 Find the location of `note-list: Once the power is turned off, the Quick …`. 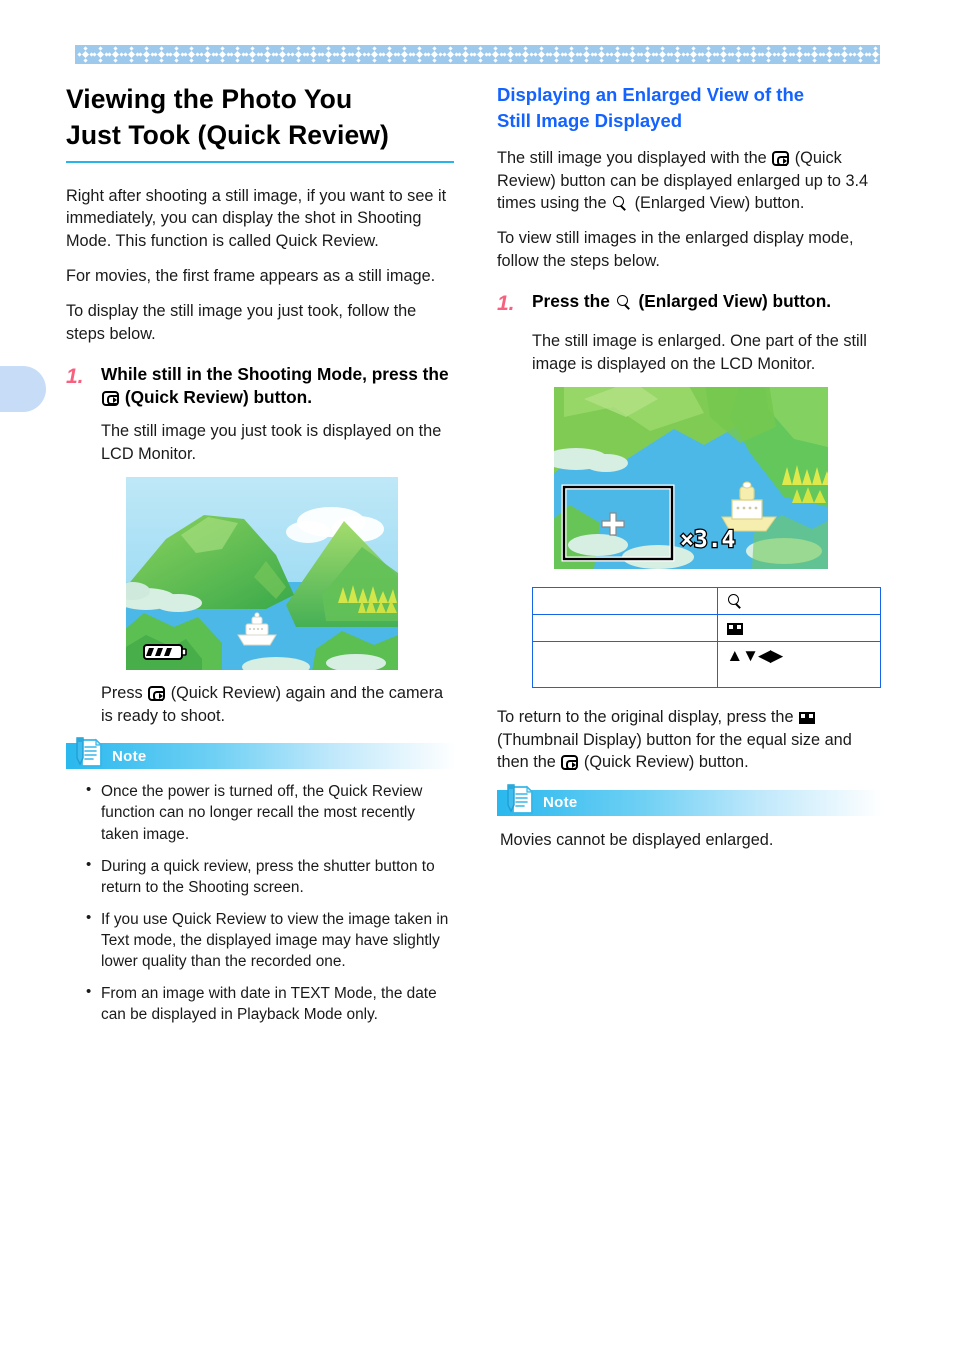

note-list: Once the power is turned off, the Quick … is located at coordinates (271, 902).